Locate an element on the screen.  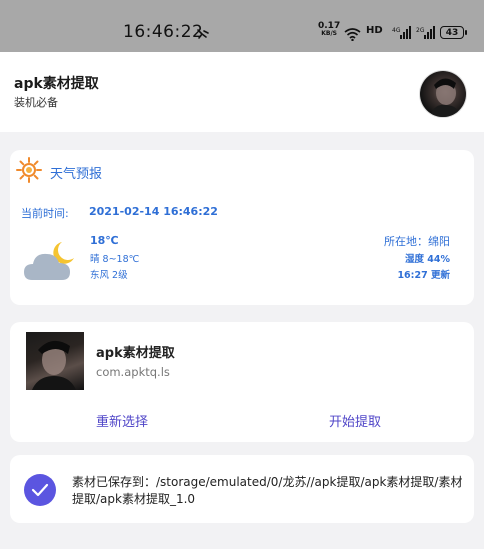
check-icon is located at coordinates (40, 490).